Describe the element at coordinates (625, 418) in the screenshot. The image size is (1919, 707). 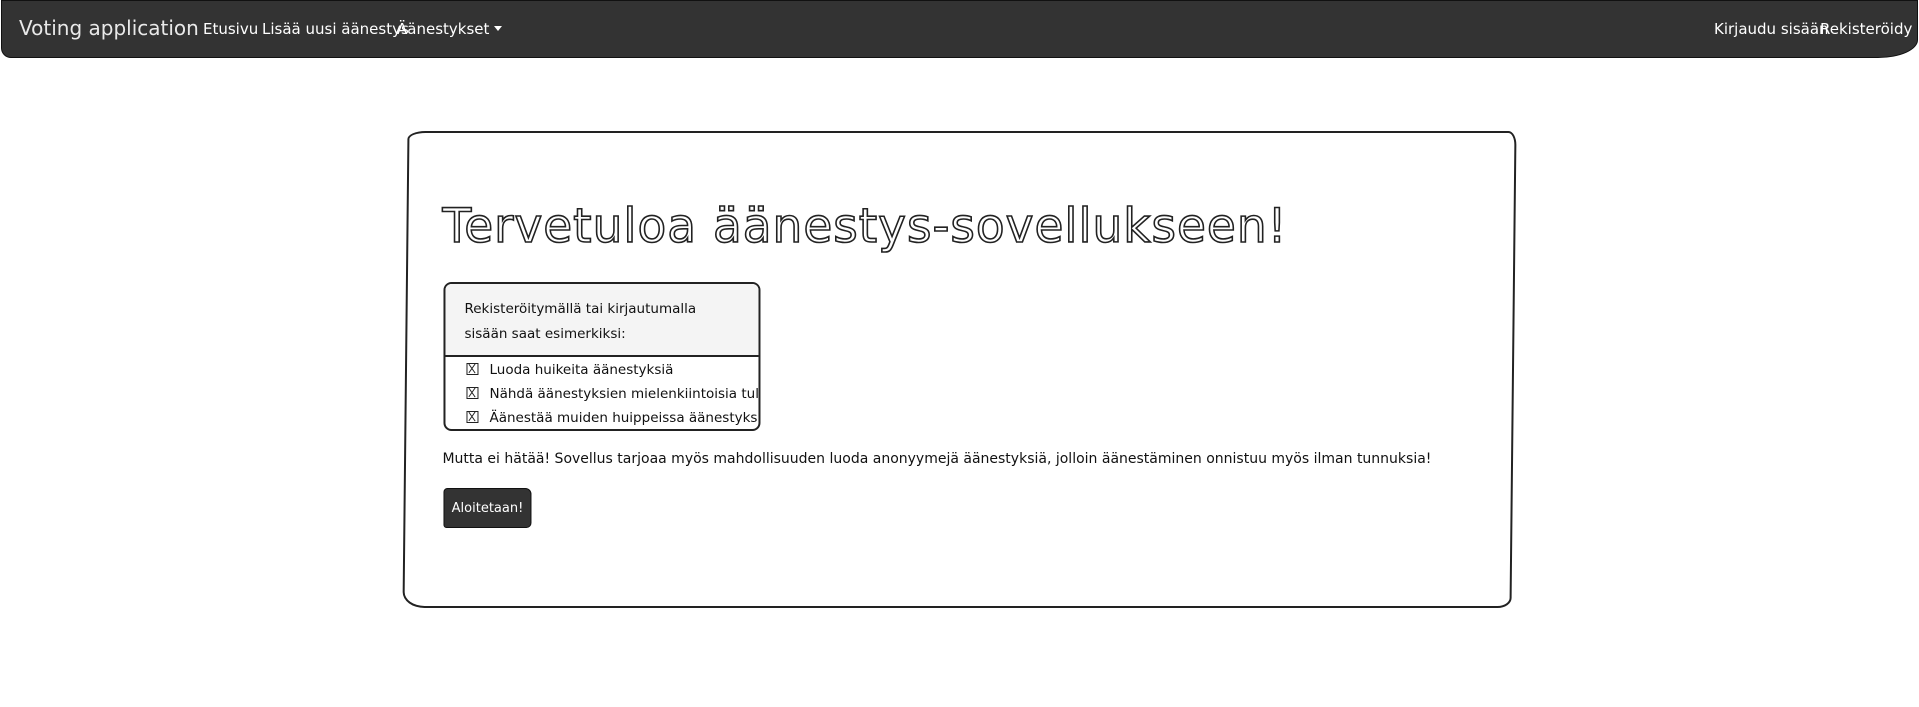
I see `feature-label: Äänestää muiden huippeissa äänestyksissä` at that location.